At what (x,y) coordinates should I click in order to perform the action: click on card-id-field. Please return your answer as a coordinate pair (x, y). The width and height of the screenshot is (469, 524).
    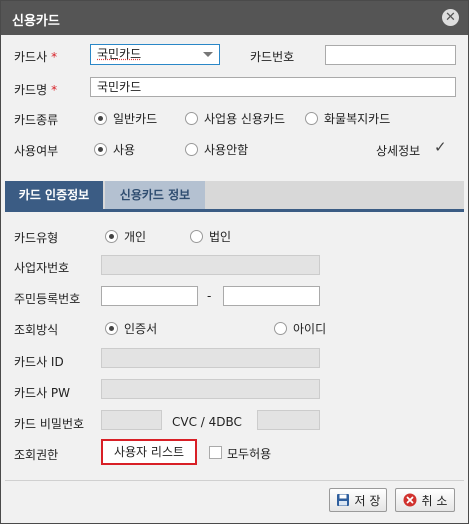
    Looking at the image, I should click on (210, 358).